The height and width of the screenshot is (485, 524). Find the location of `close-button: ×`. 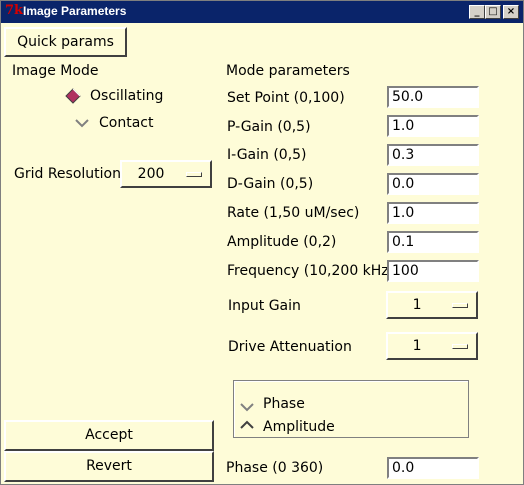

close-button: × is located at coordinates (511, 12).